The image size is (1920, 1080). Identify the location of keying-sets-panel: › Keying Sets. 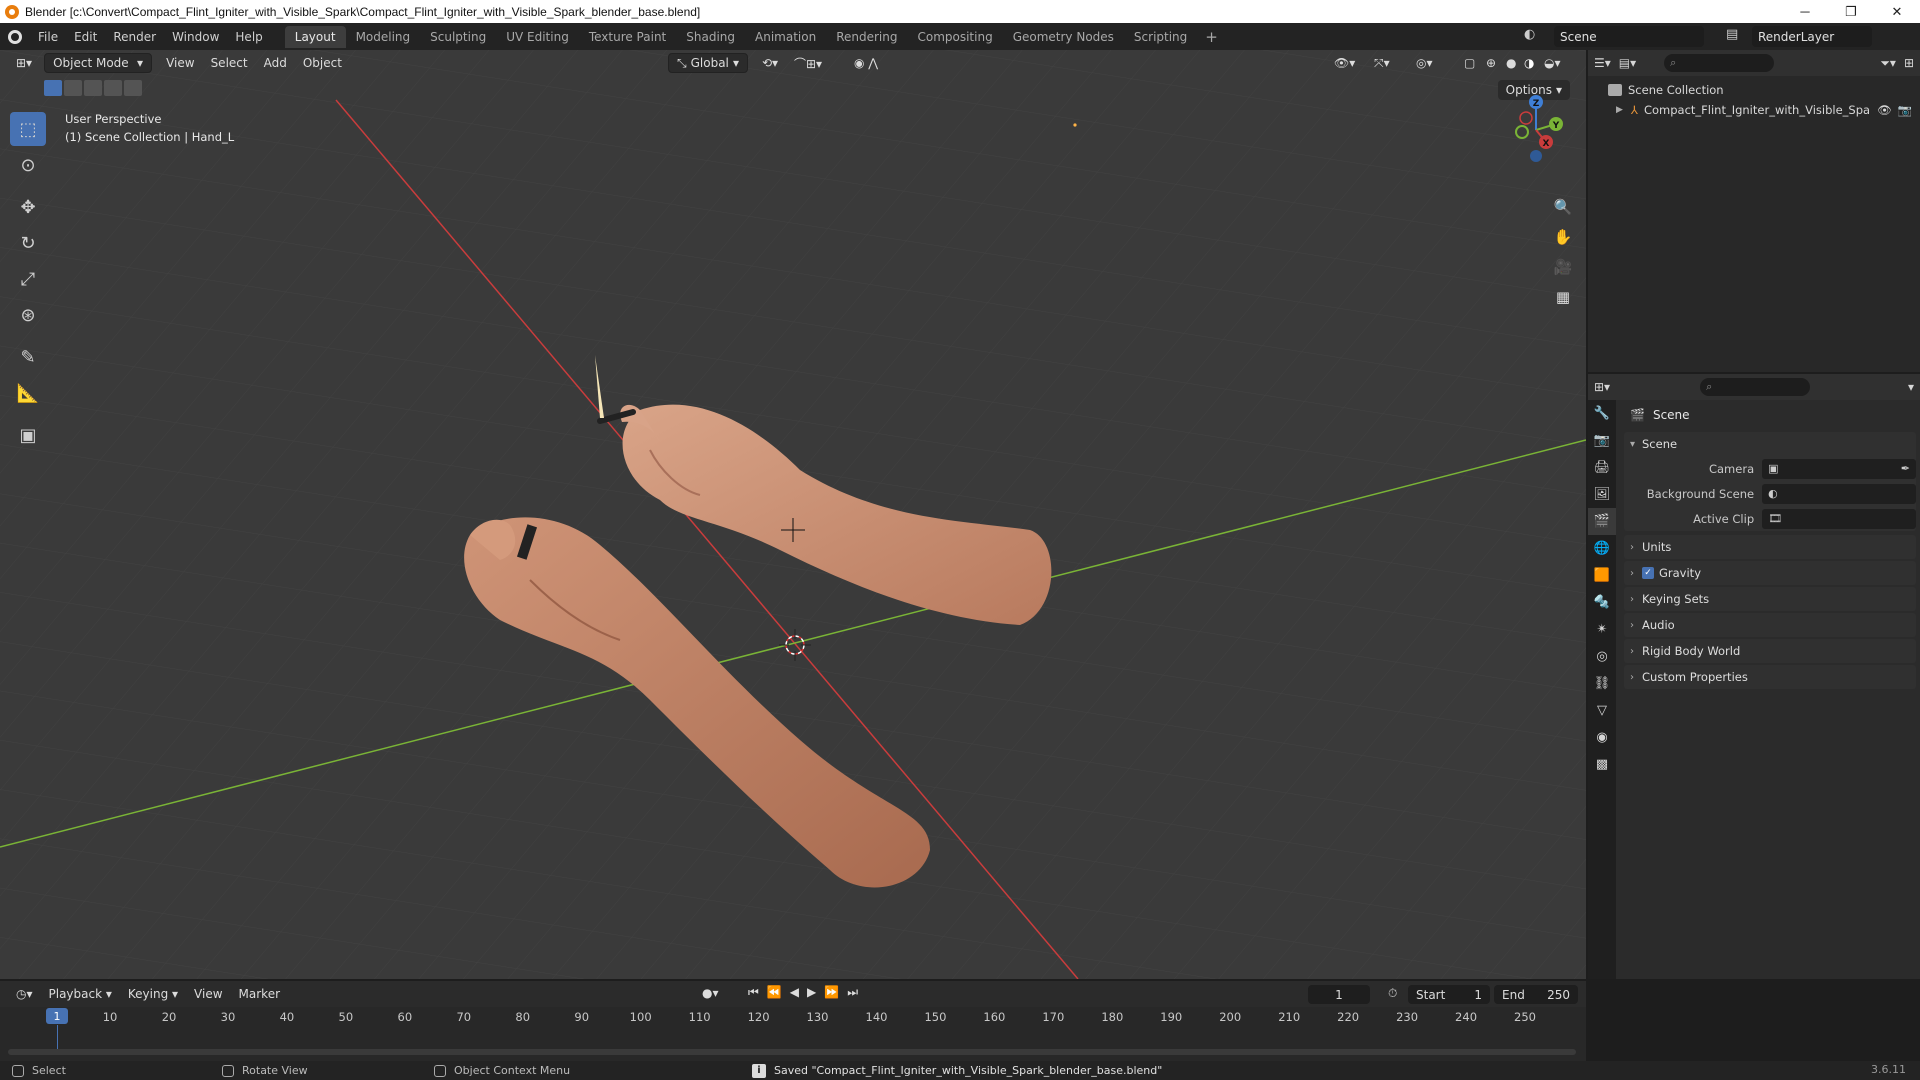
(1770, 599).